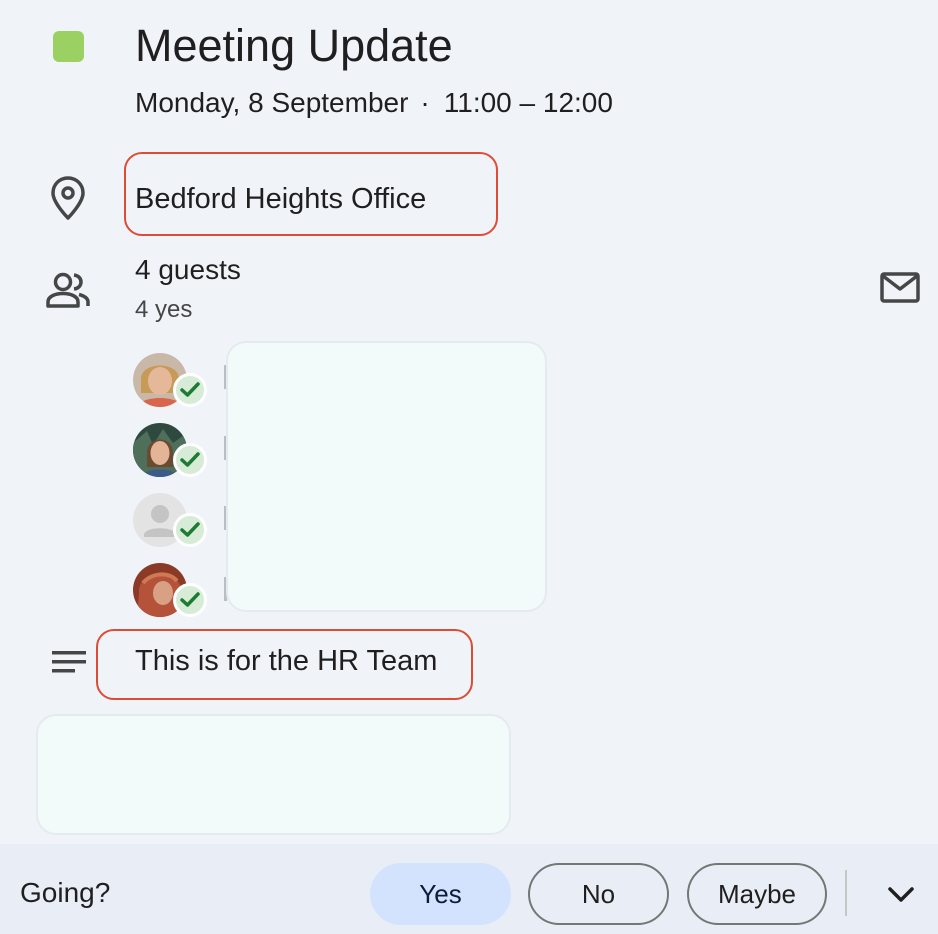  I want to click on people-icon, so click(68, 290).